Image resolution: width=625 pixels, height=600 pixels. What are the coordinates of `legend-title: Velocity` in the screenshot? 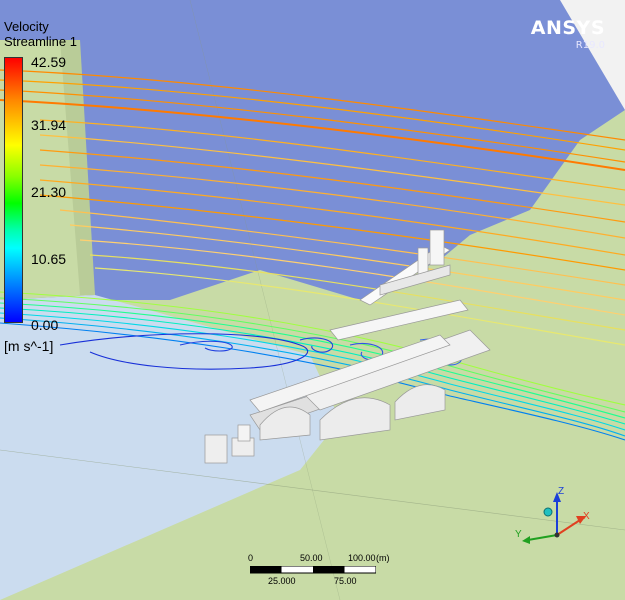 It's located at (26, 26).